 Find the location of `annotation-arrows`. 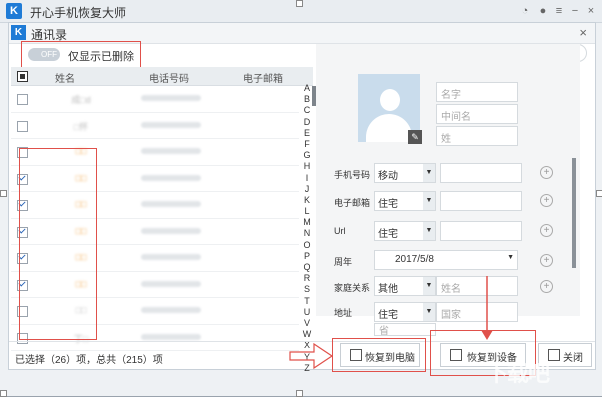

annotation-arrows is located at coordinates (391, 323).